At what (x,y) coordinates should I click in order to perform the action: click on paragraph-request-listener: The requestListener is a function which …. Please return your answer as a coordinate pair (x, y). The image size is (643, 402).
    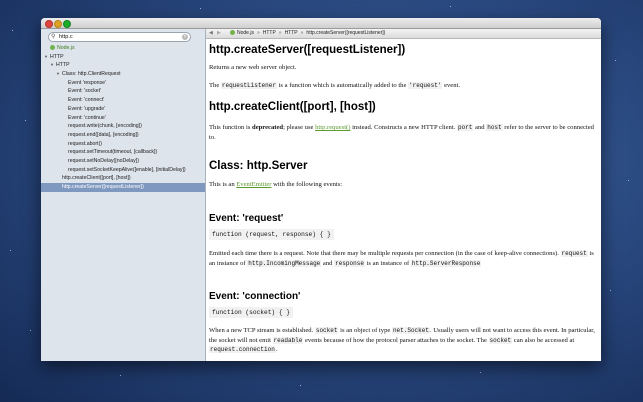
    Looking at the image, I should click on (335, 85).